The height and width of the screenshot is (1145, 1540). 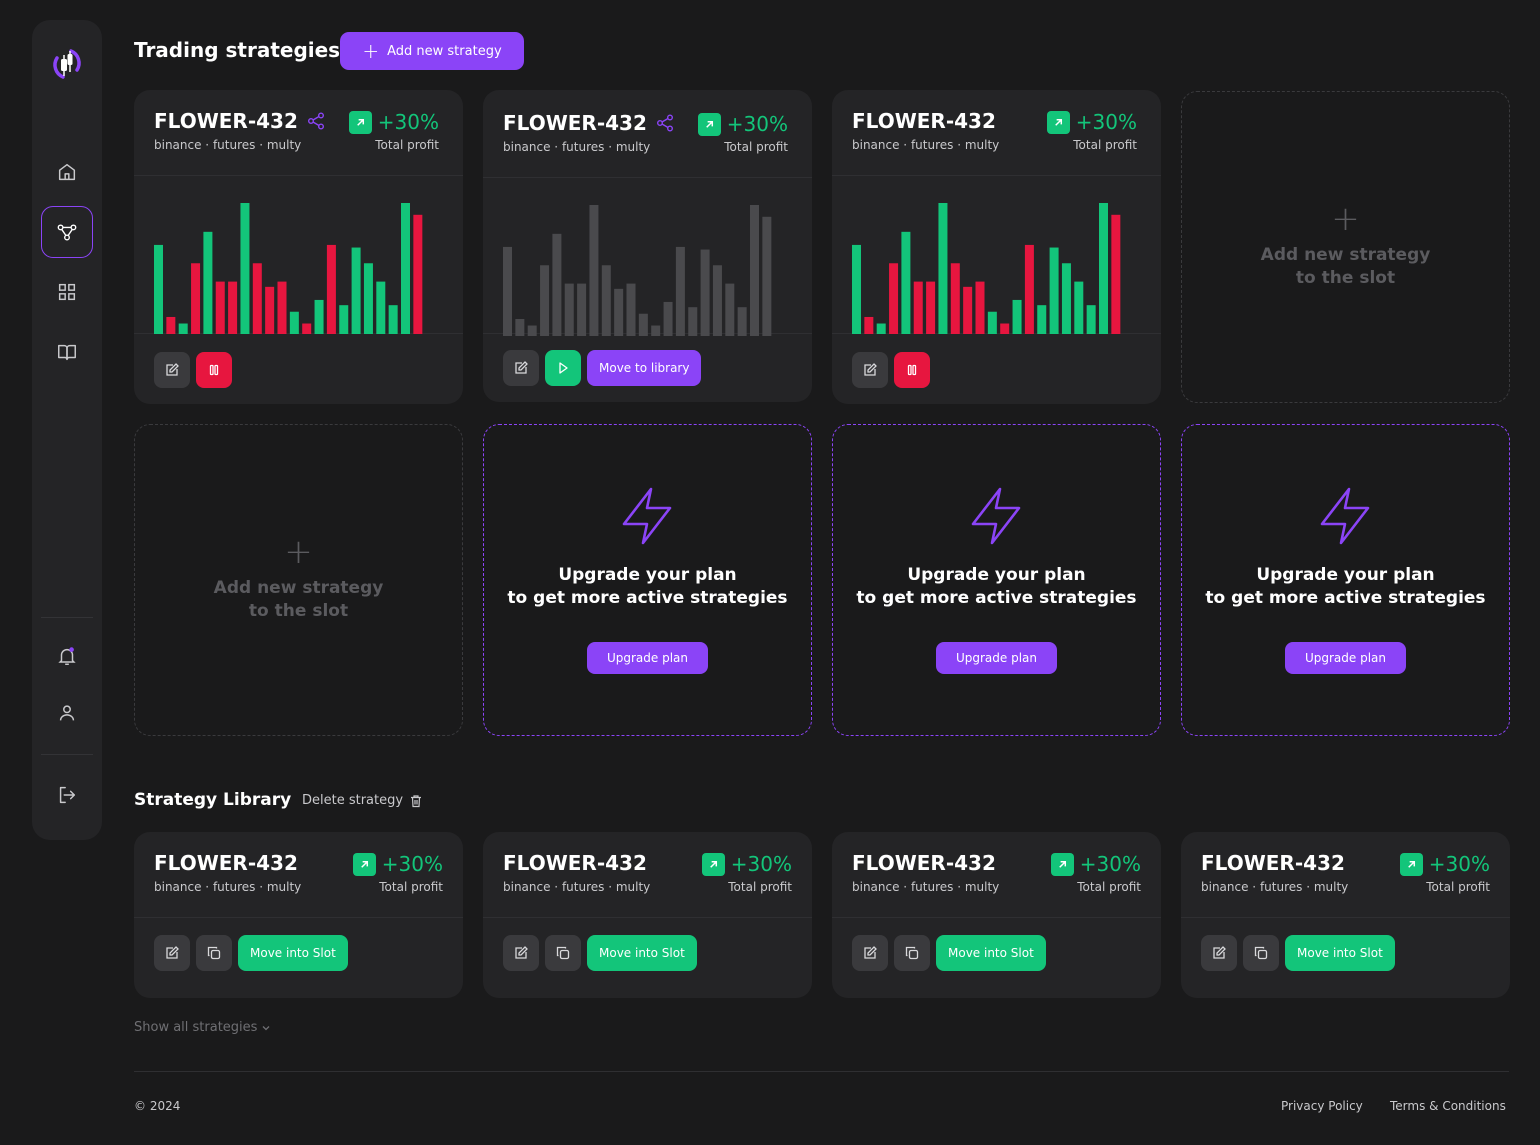 I want to click on empty-slot-line1: Add new strategy, so click(x=298, y=588).